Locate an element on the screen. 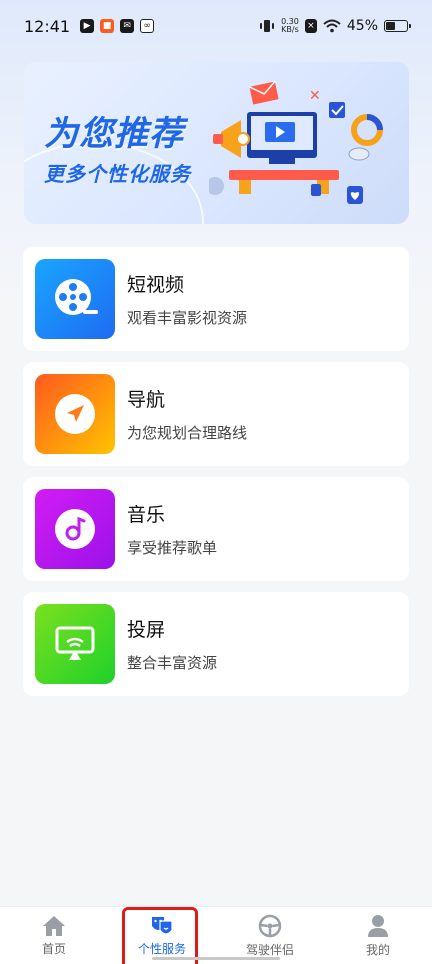 Image resolution: width=432 pixels, height=964 pixels. network-speed: 0.30 KB/s is located at coordinates (290, 26).